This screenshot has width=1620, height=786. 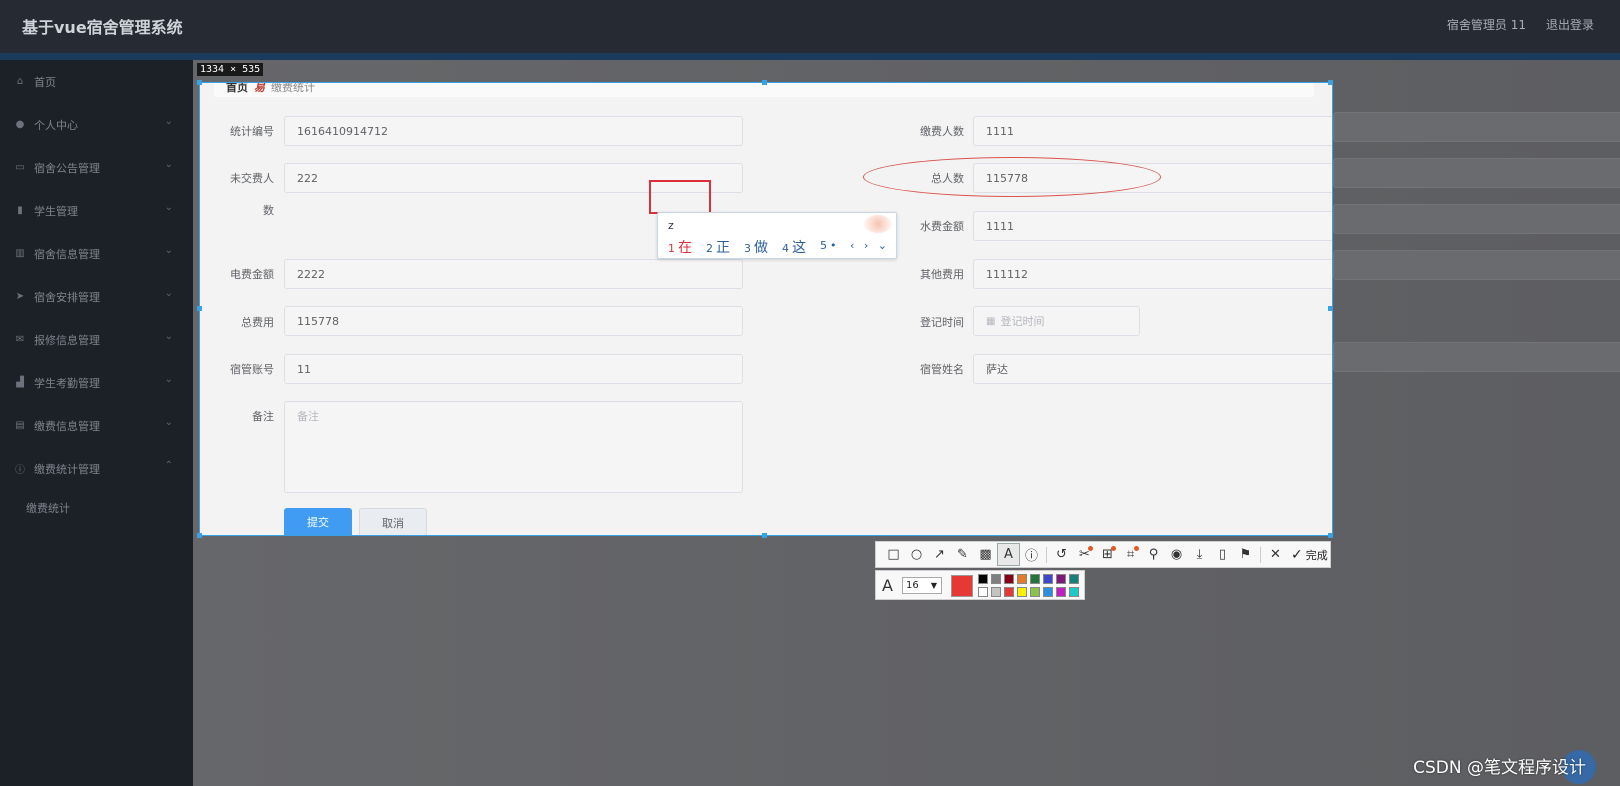 What do you see at coordinates (96, 210) in the screenshot?
I see `sidebar-item-students: ▮ 学生管理 ⌄` at bounding box center [96, 210].